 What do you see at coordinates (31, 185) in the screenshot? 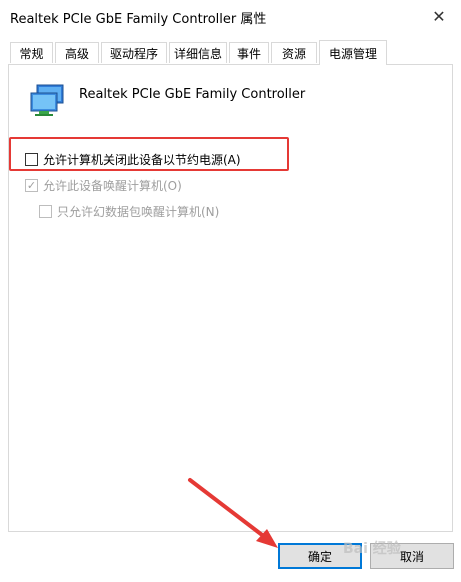
I see `allow-wake-checkbox: ✓` at bounding box center [31, 185].